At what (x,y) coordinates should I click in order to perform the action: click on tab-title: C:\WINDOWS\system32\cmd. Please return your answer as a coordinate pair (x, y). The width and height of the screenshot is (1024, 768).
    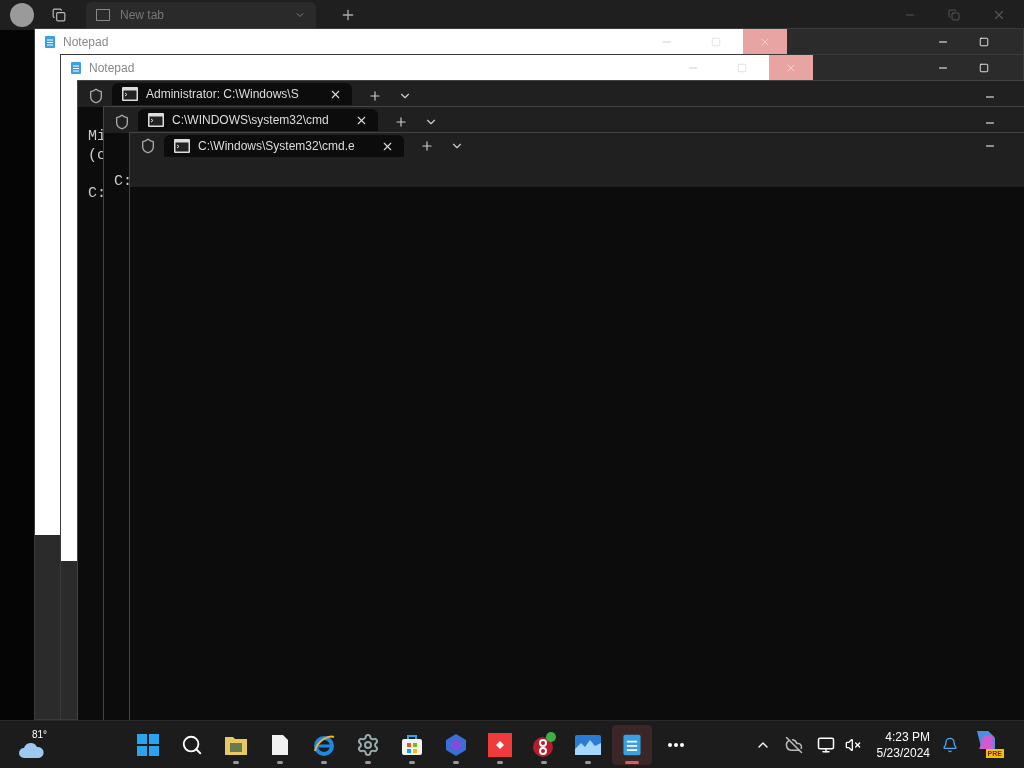
    Looking at the image, I should click on (250, 120).